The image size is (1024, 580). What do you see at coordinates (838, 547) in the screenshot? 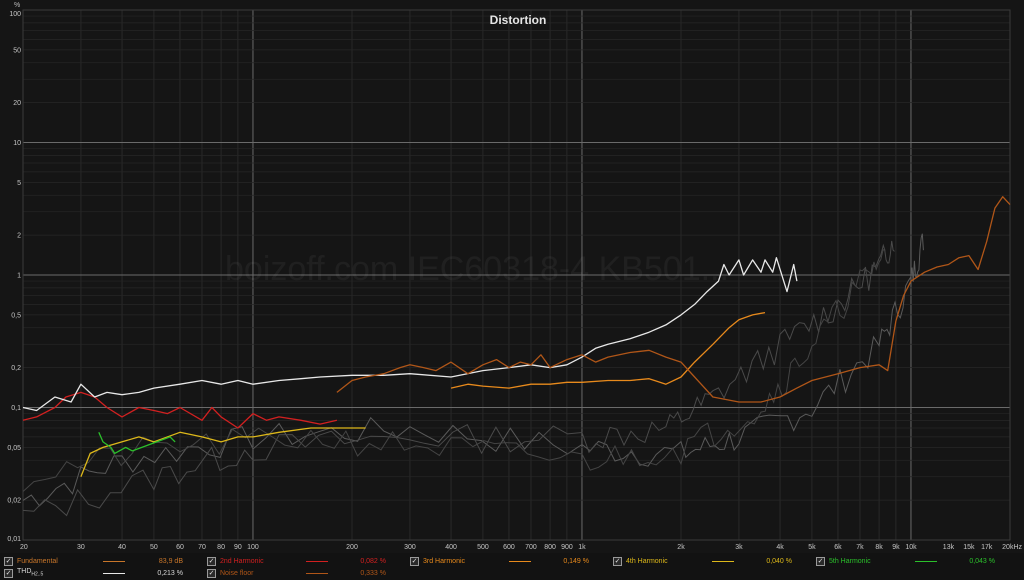
I see `x-tick-label: 6k` at bounding box center [838, 547].